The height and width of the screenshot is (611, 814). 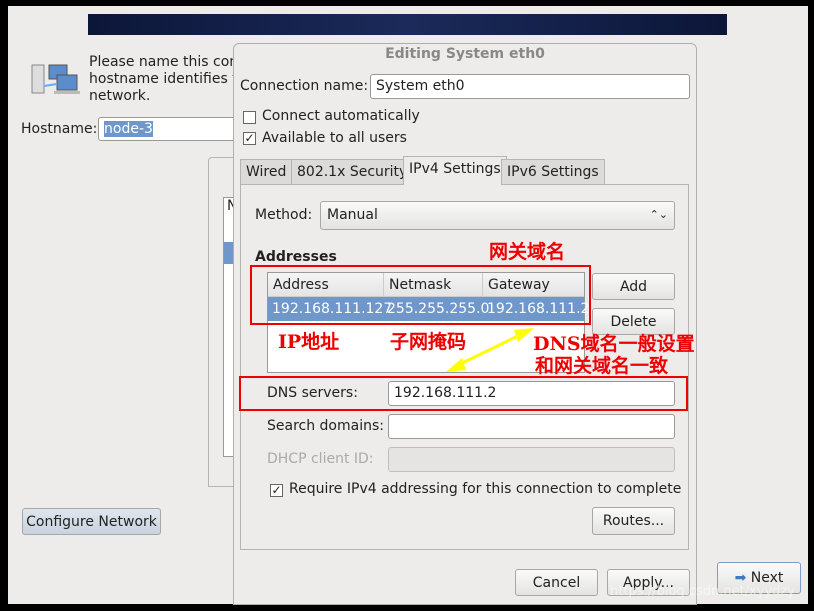 What do you see at coordinates (465, 54) in the screenshot?
I see `dialog-title: Editing System eth0` at bounding box center [465, 54].